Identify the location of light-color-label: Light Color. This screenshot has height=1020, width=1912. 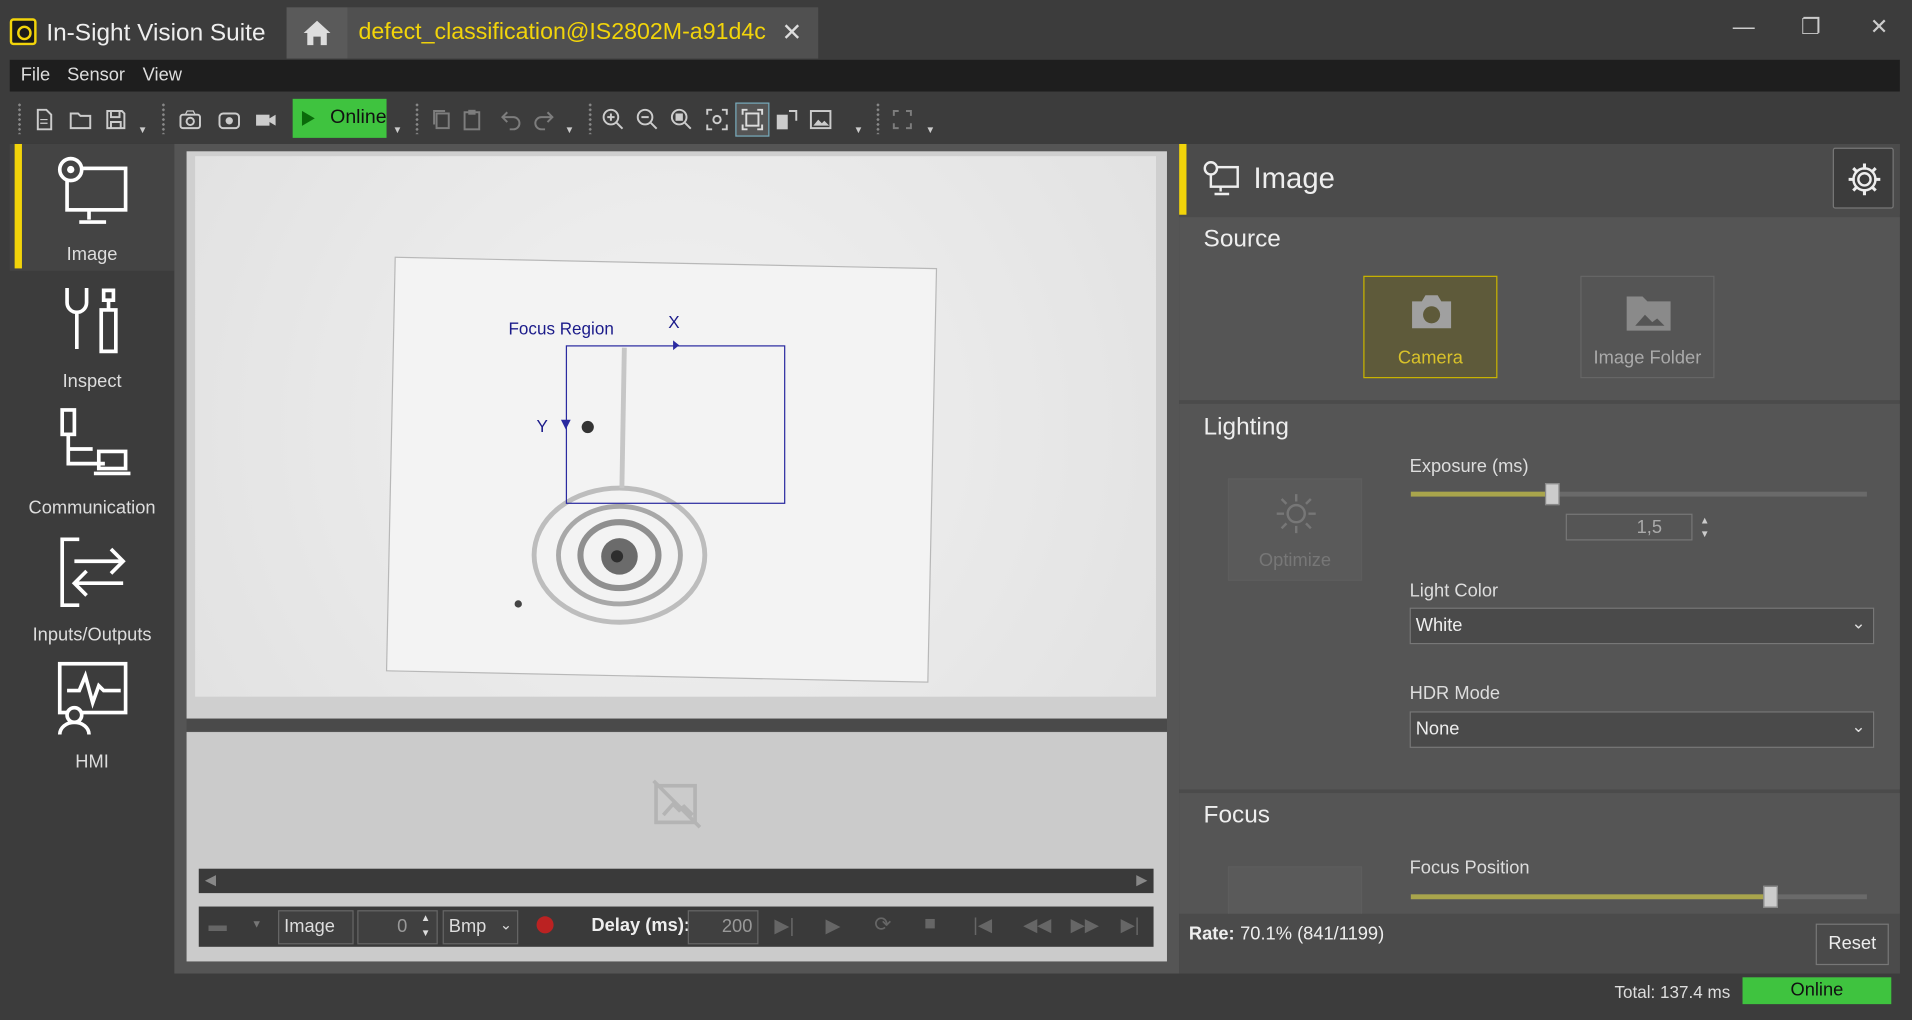
(1454, 591).